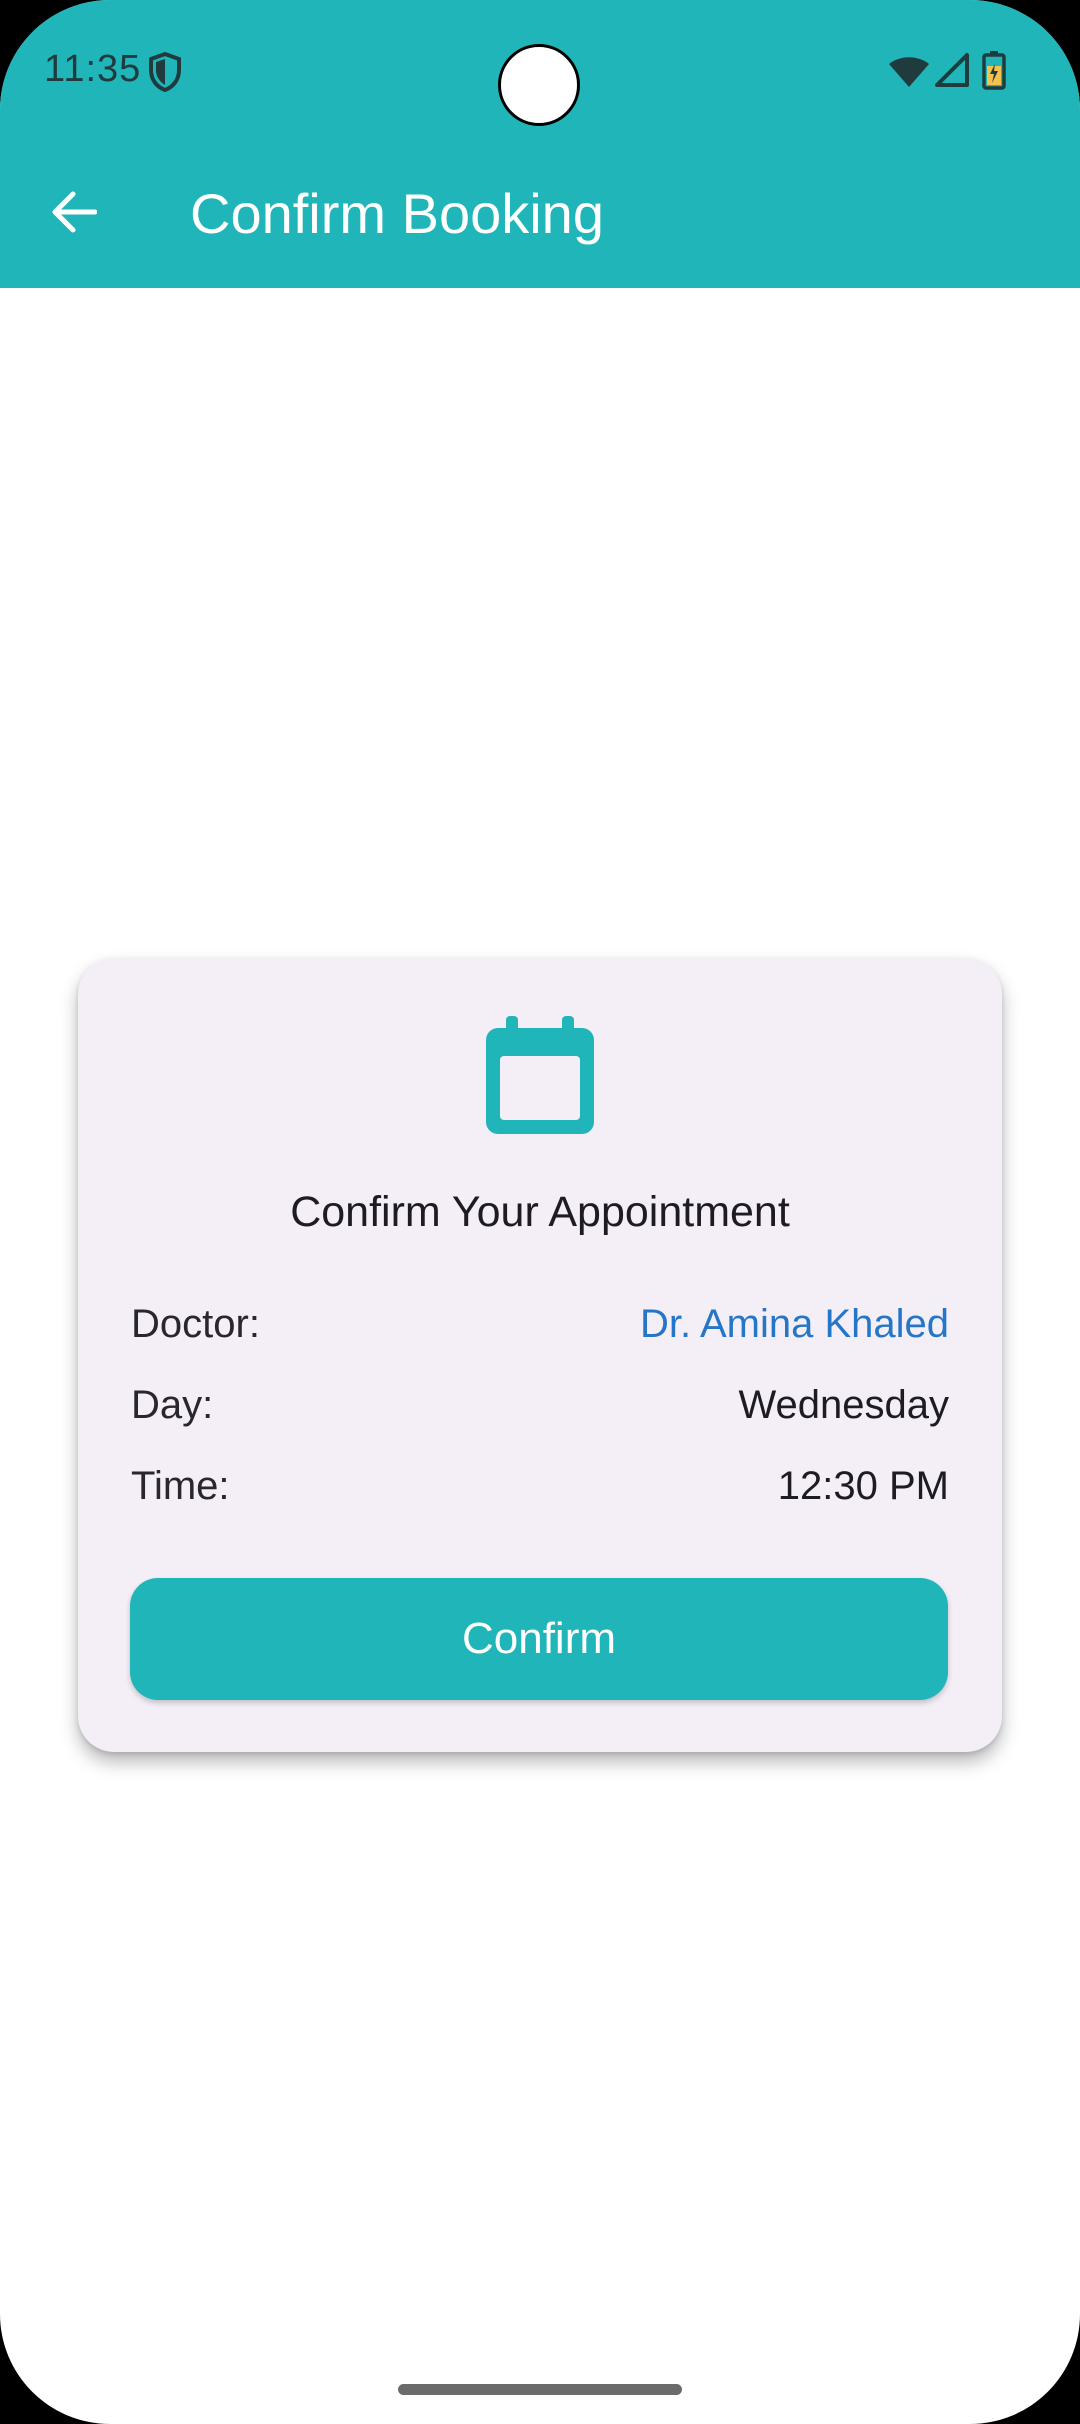 Image resolution: width=1080 pixels, height=2424 pixels. I want to click on time-row: Time: 12:30 PM, so click(540, 1486).